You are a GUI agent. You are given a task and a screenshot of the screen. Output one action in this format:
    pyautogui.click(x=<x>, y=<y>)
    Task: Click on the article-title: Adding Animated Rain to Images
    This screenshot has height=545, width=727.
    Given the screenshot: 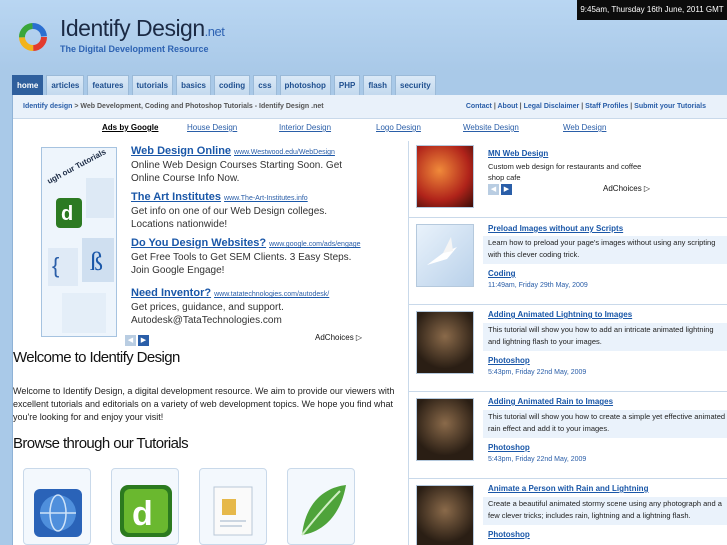 What is the action you would take?
    pyautogui.click(x=550, y=401)
    